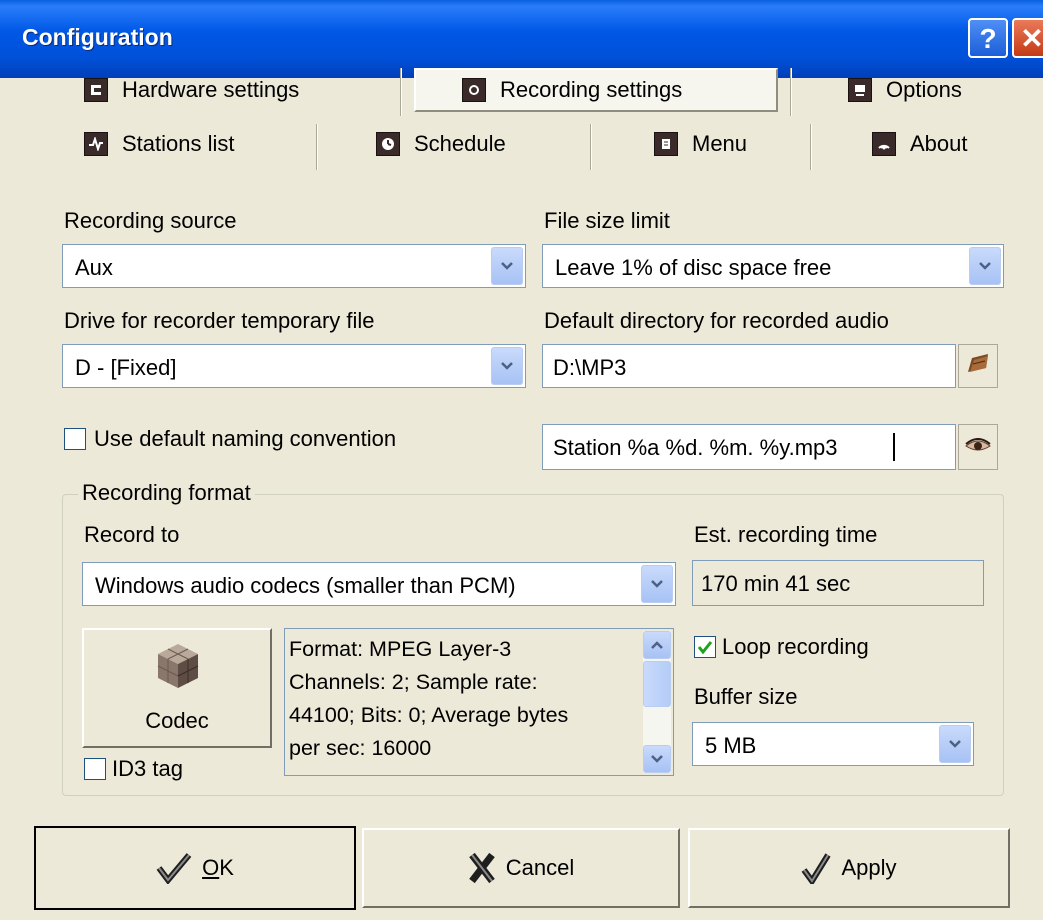  Describe the element at coordinates (211, 89) in the screenshot. I see `tab-label: Hardware settings` at that location.